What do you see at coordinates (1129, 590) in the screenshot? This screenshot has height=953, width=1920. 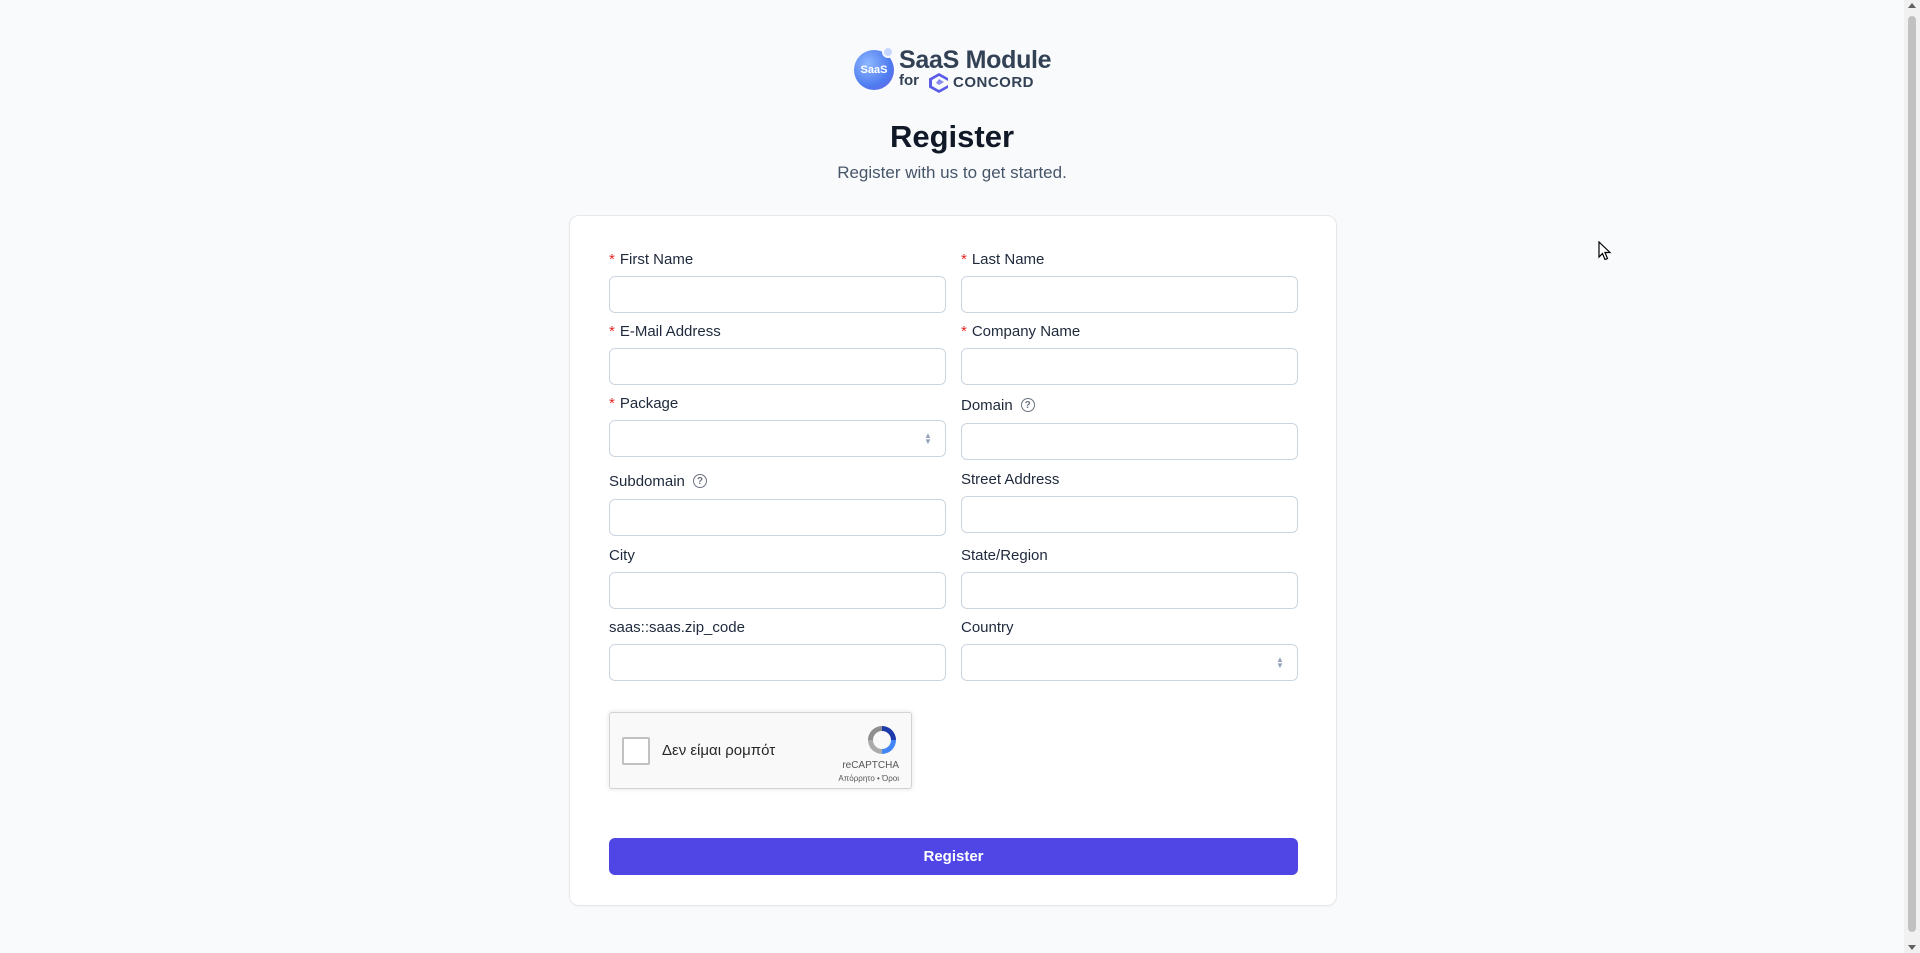 I see `state-region-input` at bounding box center [1129, 590].